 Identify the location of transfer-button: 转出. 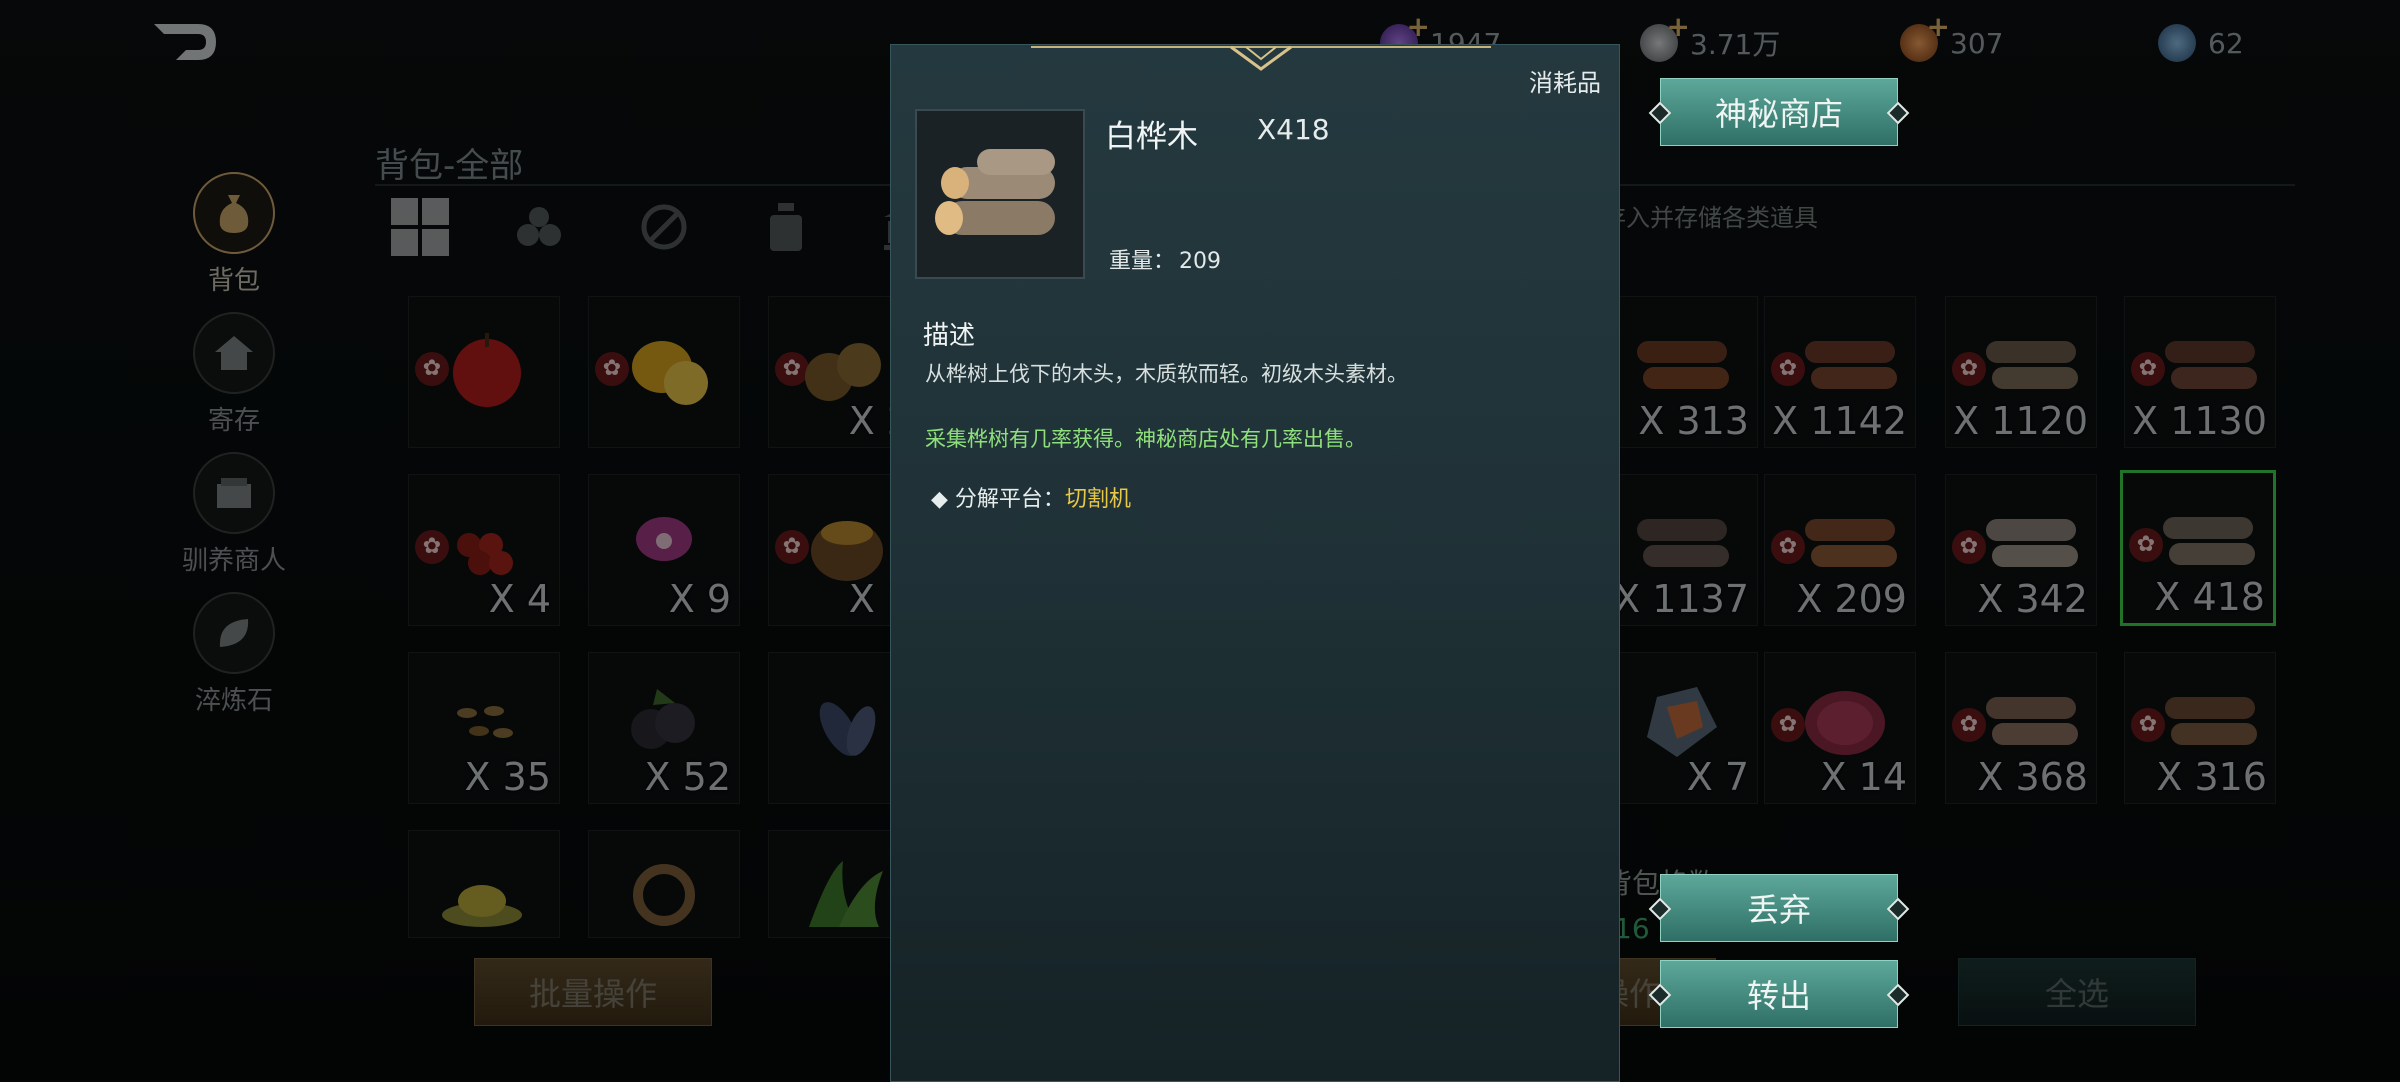
(1779, 994).